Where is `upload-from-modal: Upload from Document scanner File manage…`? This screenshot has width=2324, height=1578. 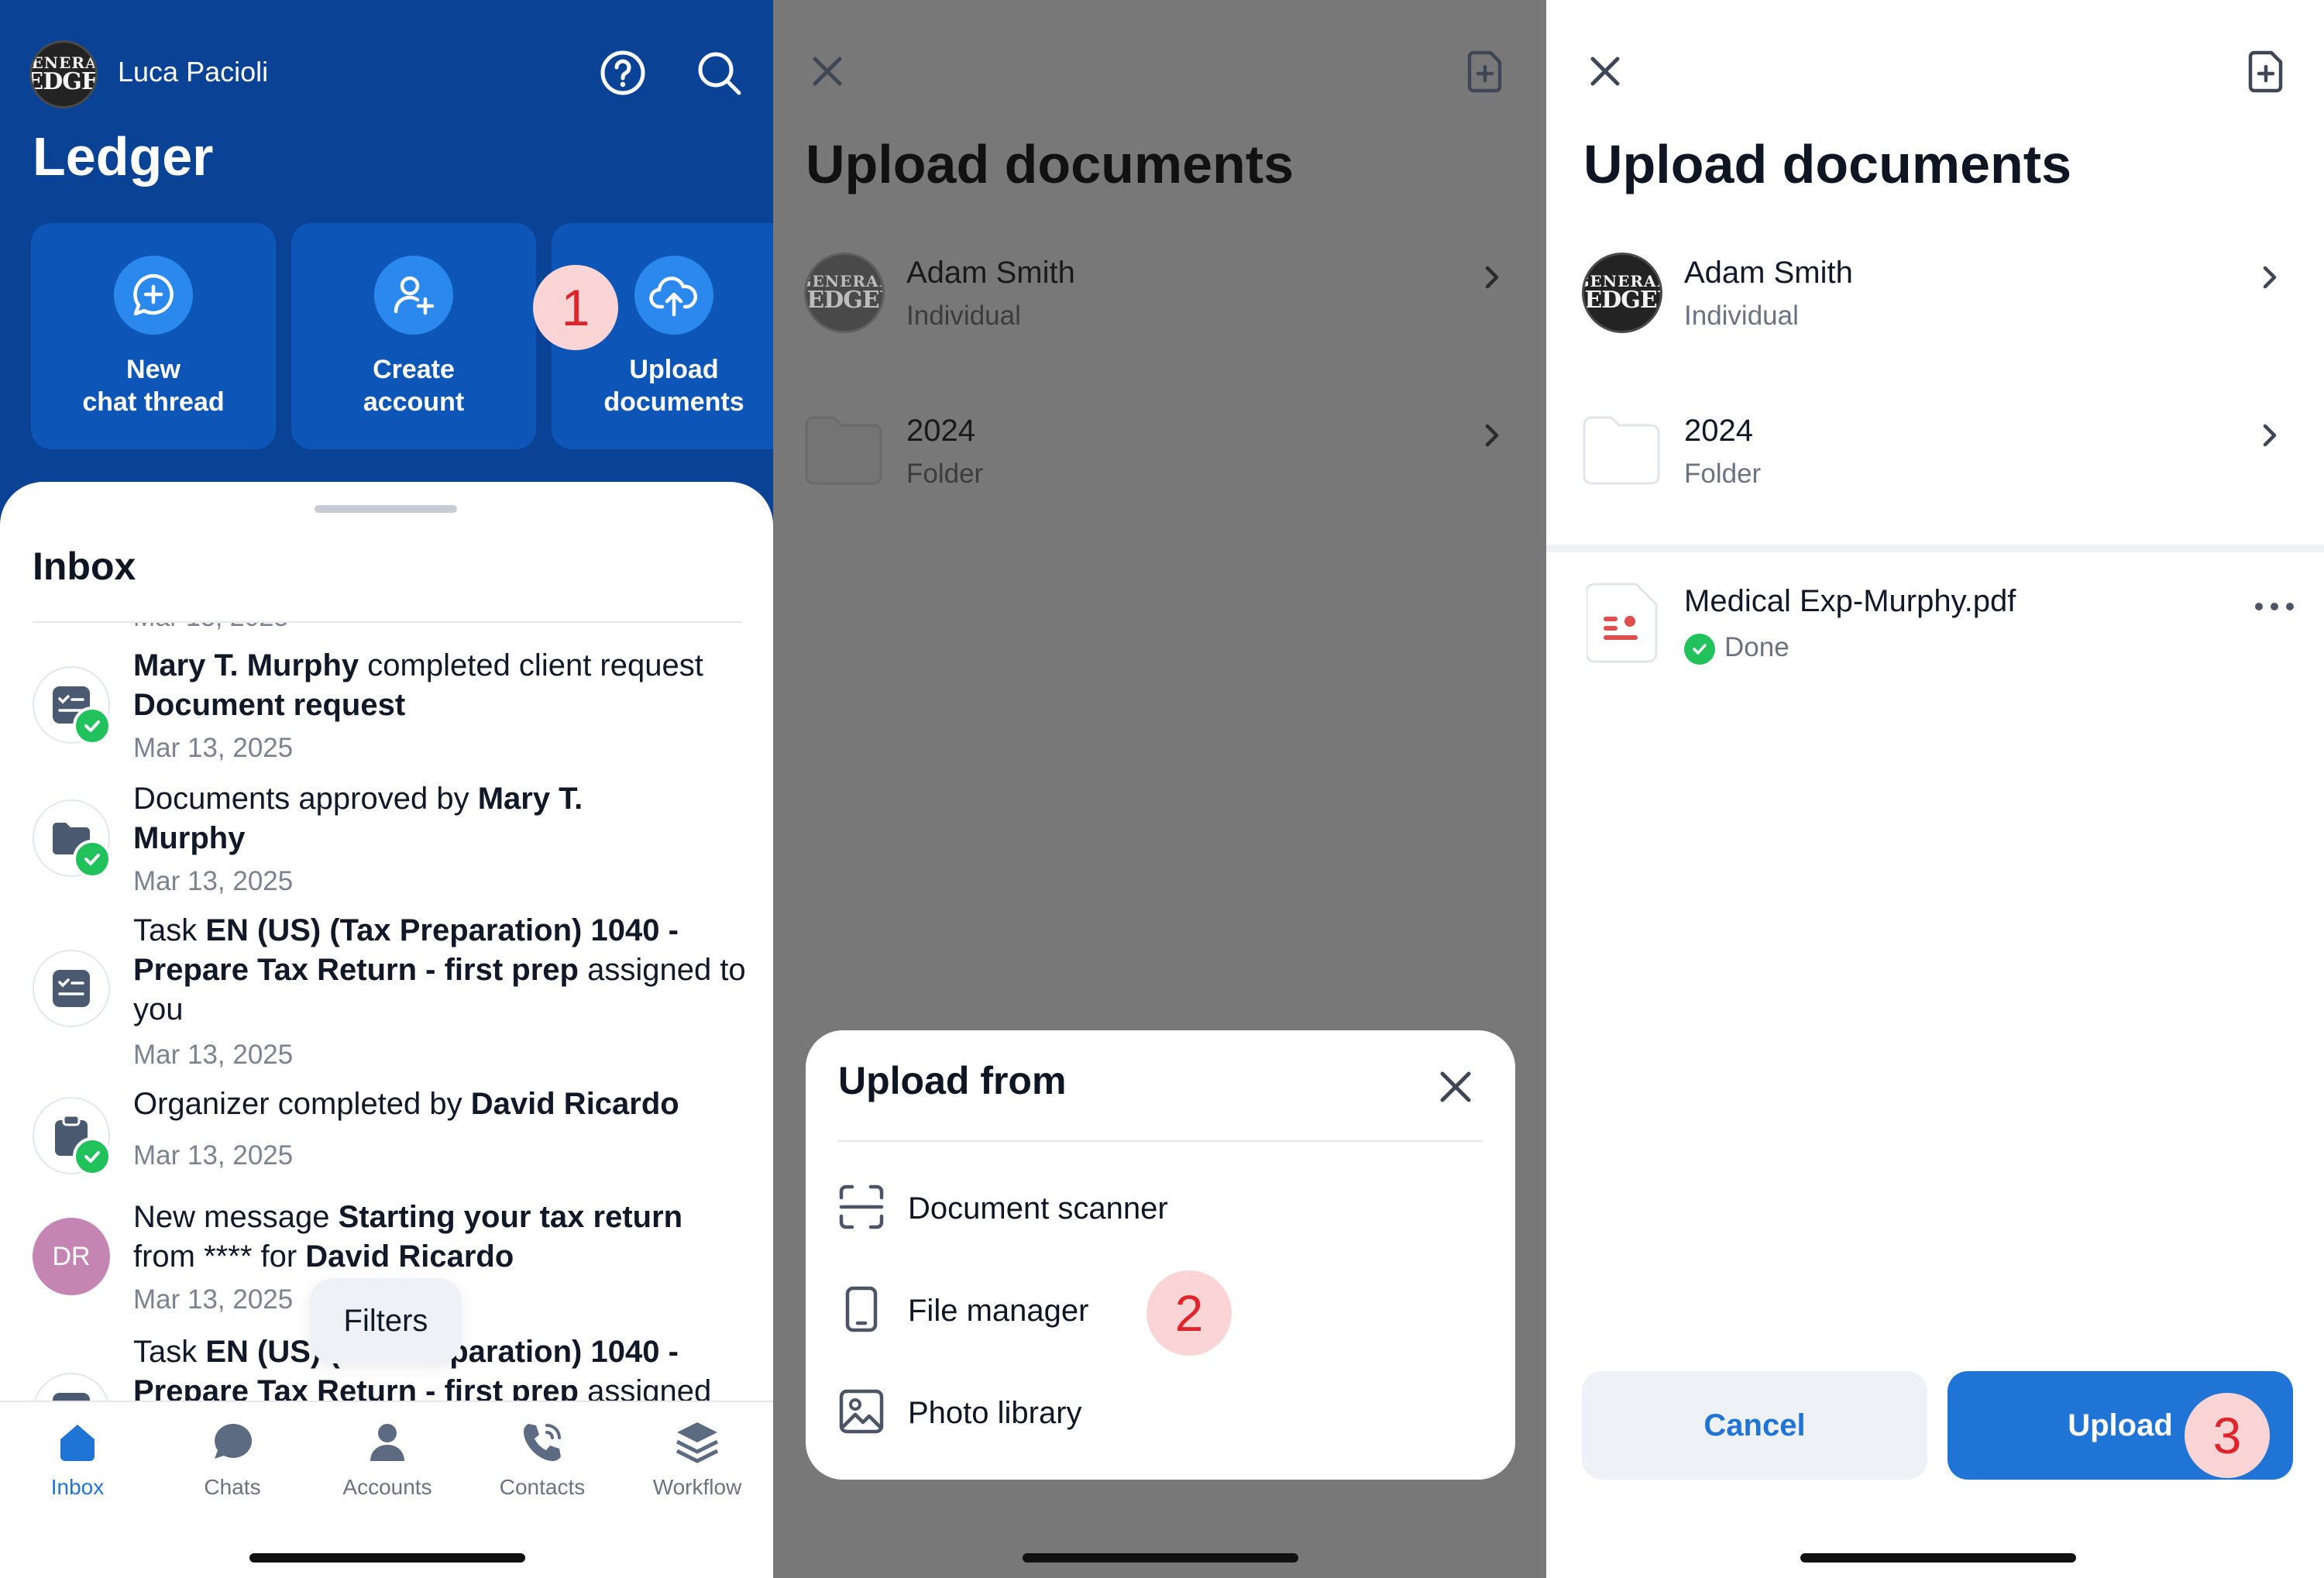 upload-from-modal: Upload from Document scanner File manage… is located at coordinates (1160, 1255).